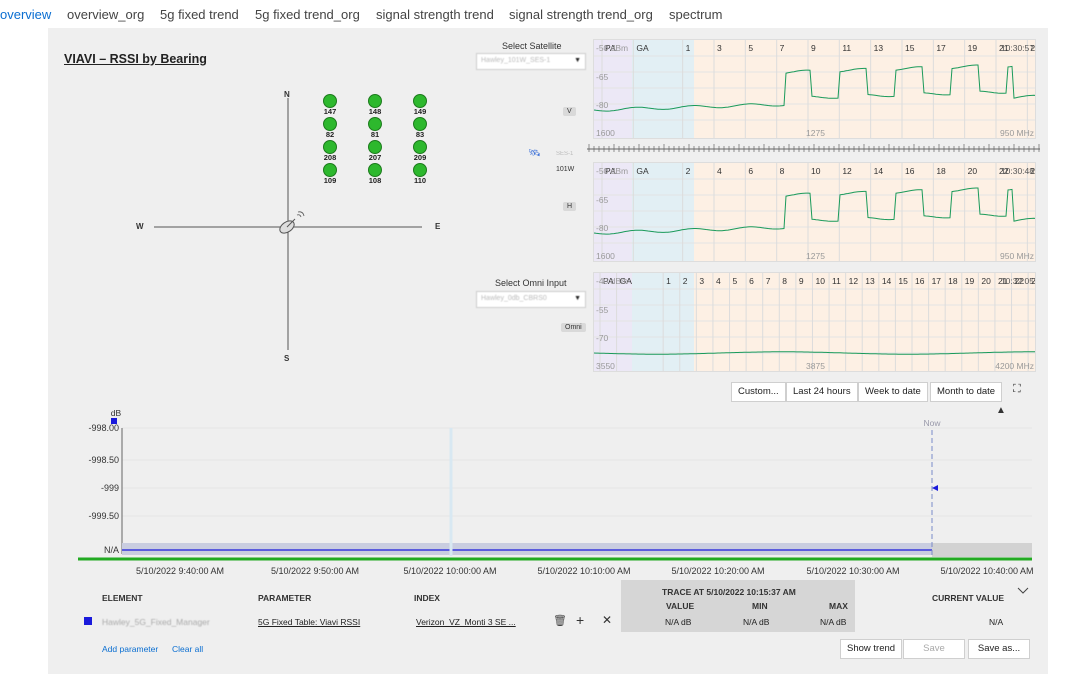  What do you see at coordinates (903, 281) in the screenshot?
I see `channel-marker: 15` at bounding box center [903, 281].